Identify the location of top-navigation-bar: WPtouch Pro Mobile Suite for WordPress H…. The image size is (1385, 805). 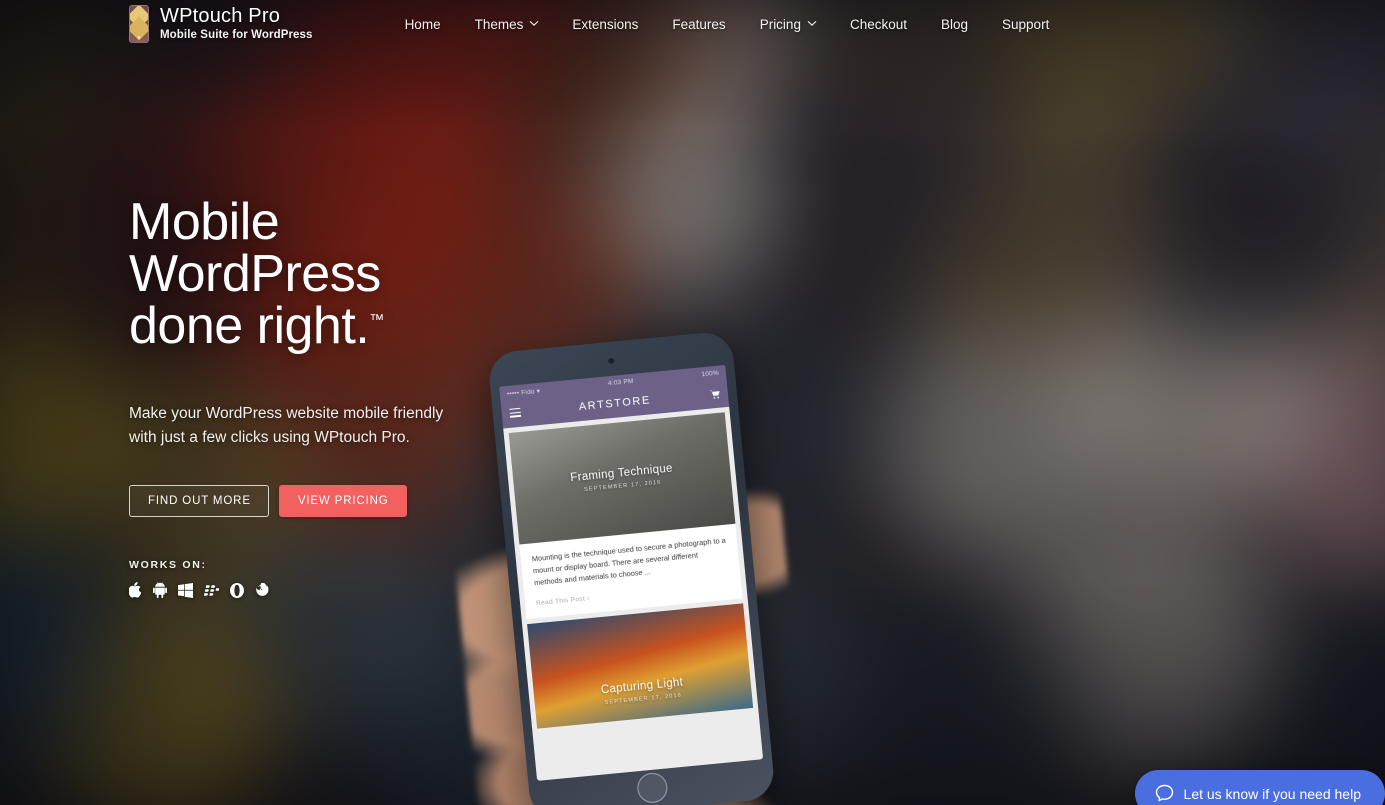
(692, 24).